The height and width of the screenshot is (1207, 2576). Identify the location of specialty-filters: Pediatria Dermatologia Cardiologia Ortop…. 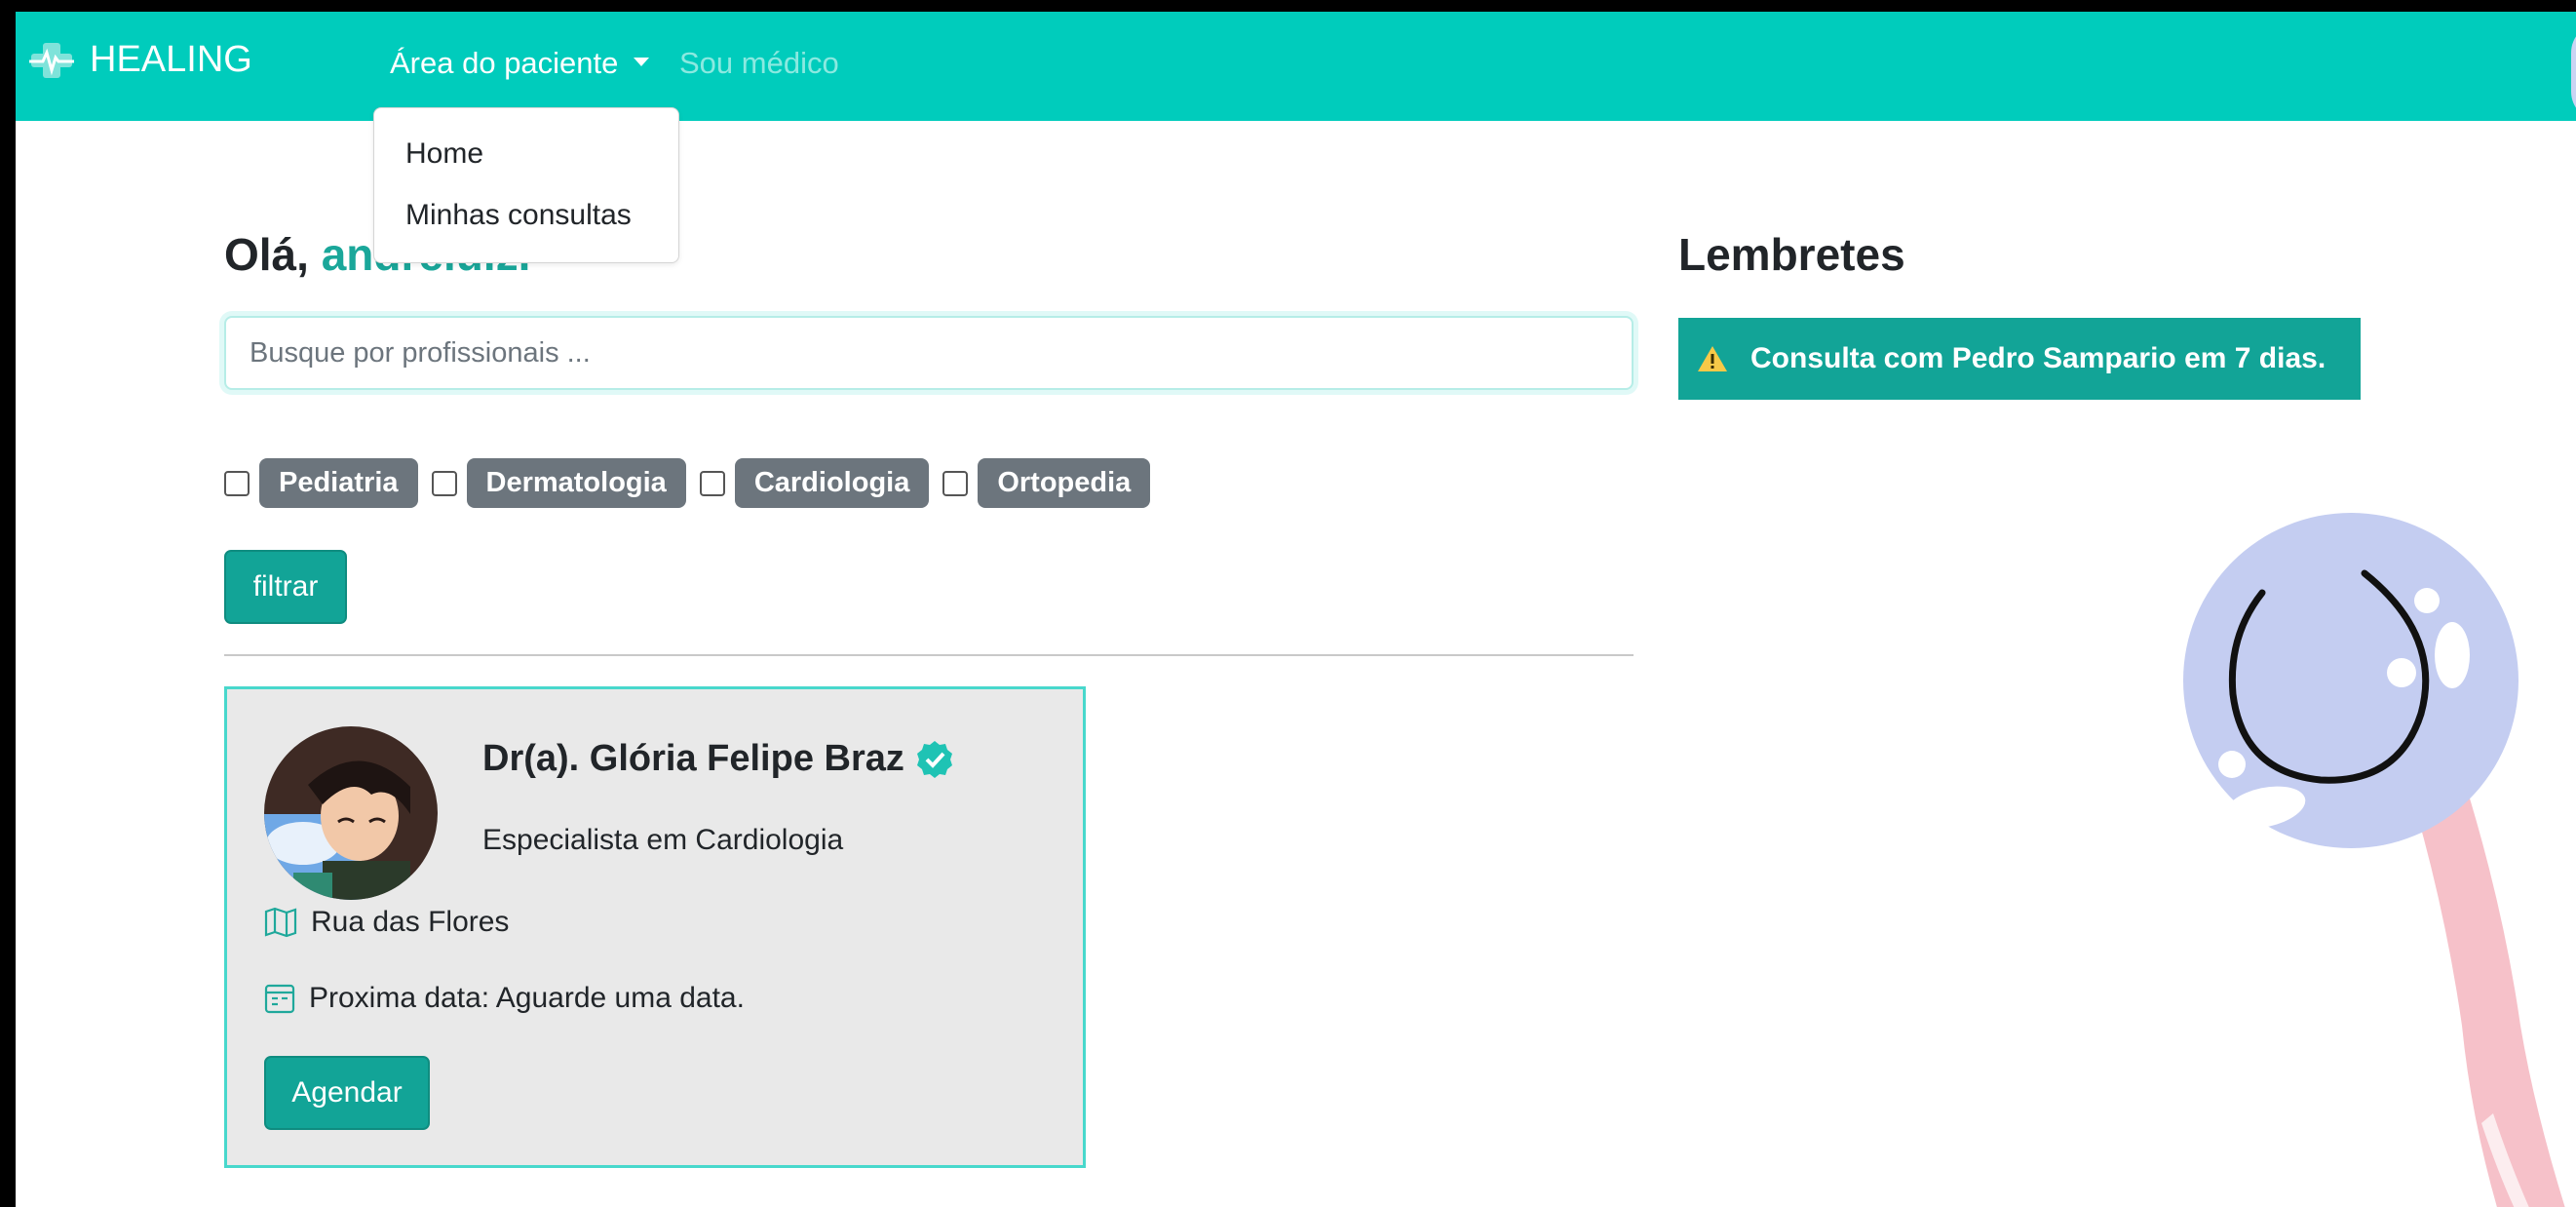
(694, 483).